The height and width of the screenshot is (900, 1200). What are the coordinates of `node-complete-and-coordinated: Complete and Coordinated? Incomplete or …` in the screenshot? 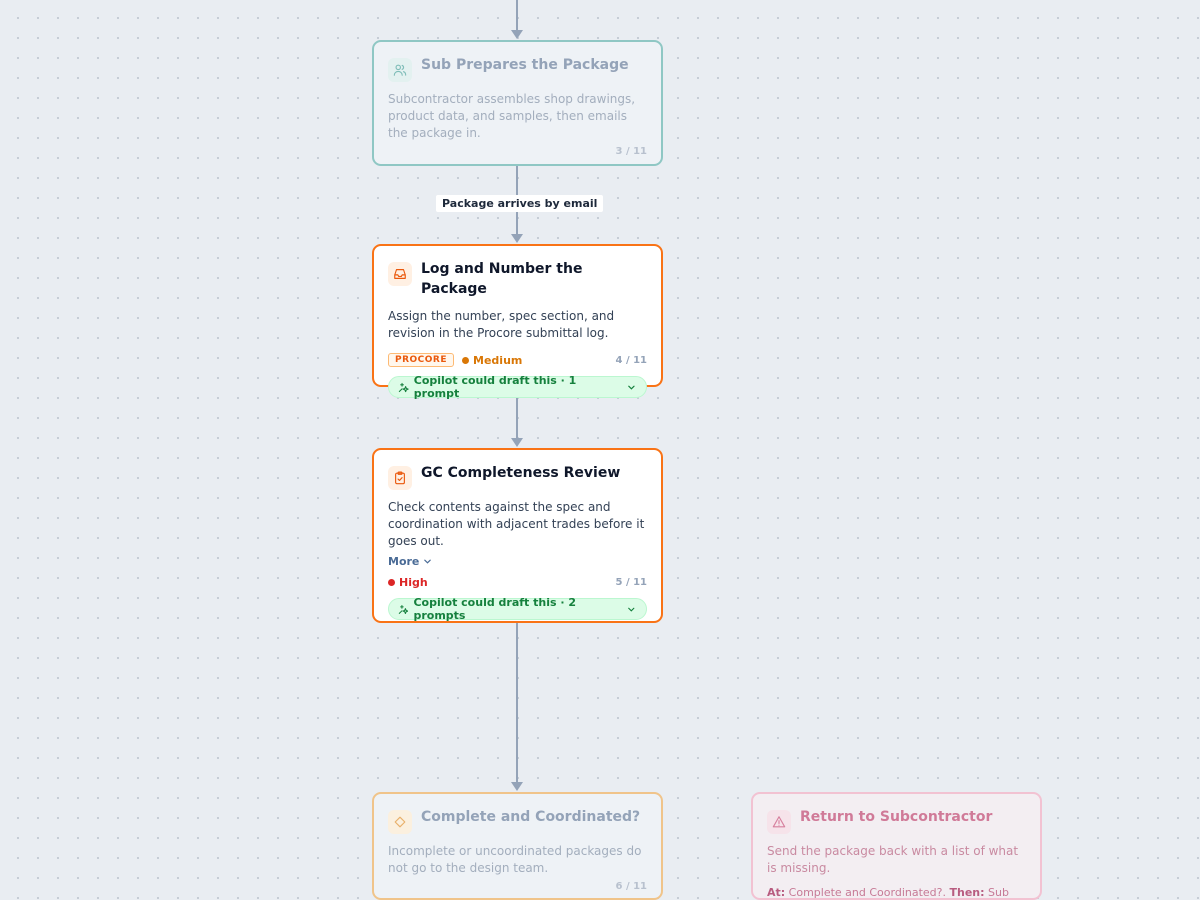 It's located at (517, 846).